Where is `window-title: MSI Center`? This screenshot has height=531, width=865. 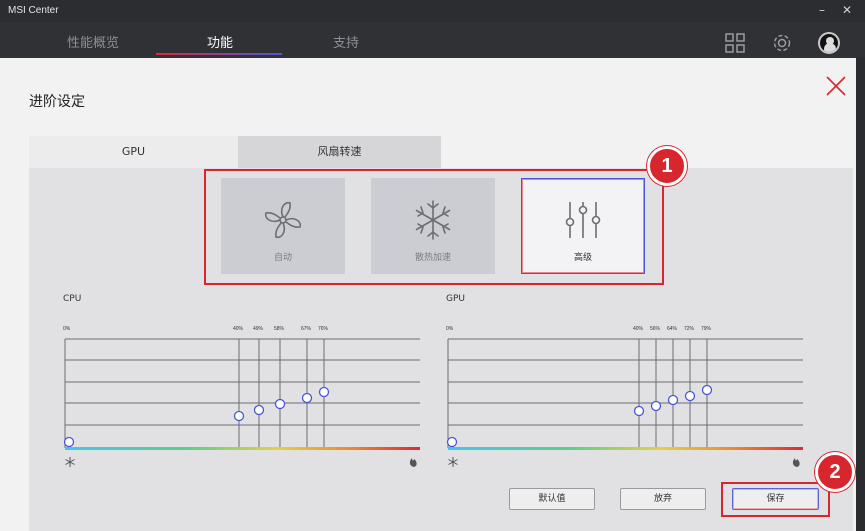 window-title: MSI Center is located at coordinates (33, 10).